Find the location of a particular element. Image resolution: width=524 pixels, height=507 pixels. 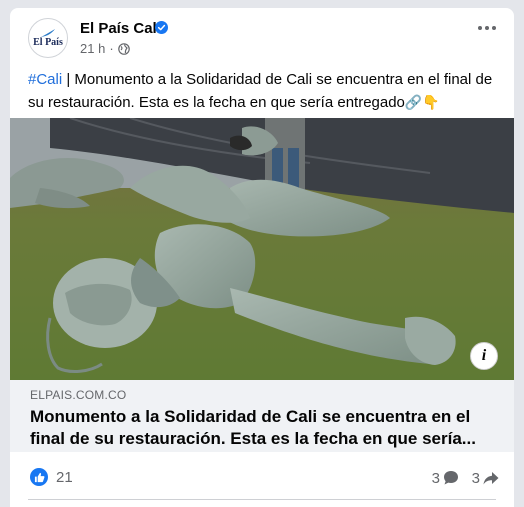

shares-count: 3 is located at coordinates (475, 478).